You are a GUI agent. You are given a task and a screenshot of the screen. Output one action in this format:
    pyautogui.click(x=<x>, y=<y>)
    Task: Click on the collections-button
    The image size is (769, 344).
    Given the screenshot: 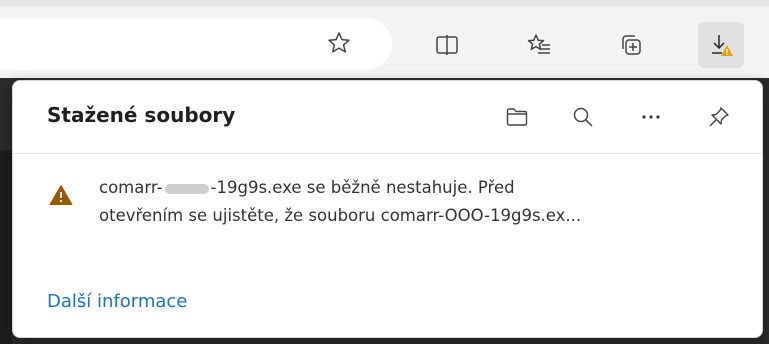 What is the action you would take?
    pyautogui.click(x=631, y=45)
    